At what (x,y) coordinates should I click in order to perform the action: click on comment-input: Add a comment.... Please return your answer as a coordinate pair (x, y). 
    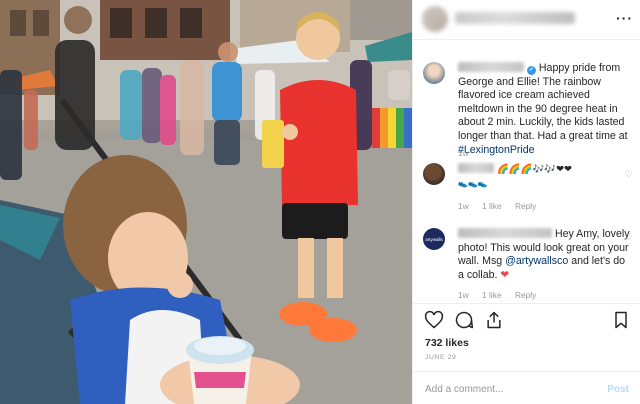
    Looking at the image, I should click on (464, 389).